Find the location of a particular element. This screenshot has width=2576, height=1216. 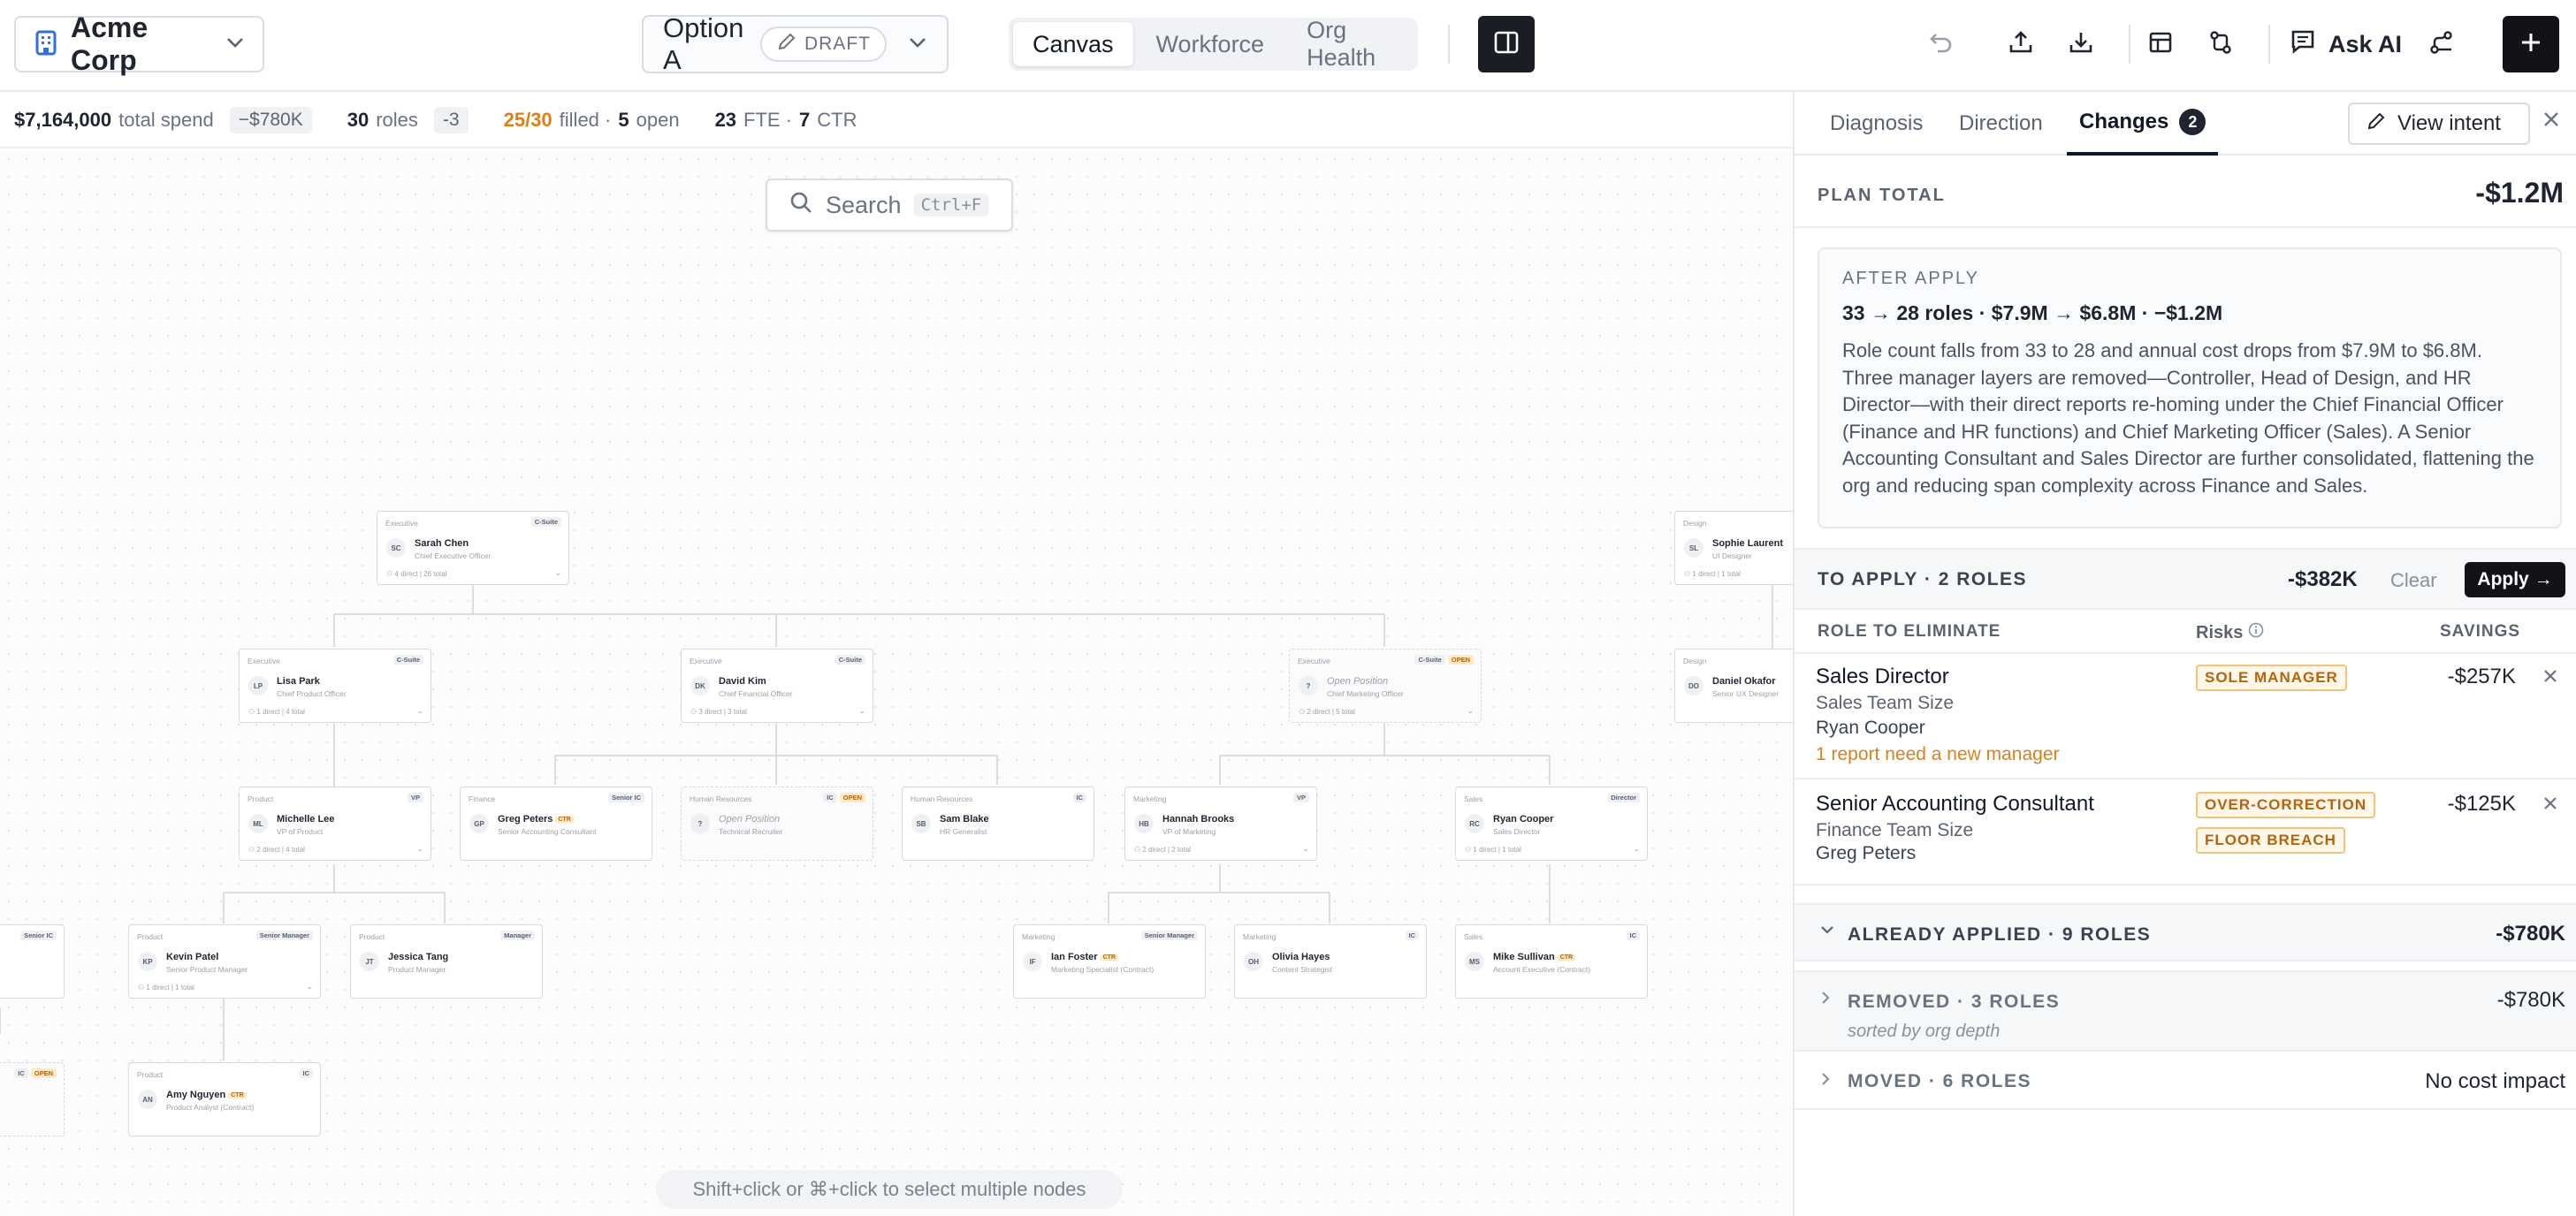

org-switcher: Acme Corp is located at coordinates (139, 43).